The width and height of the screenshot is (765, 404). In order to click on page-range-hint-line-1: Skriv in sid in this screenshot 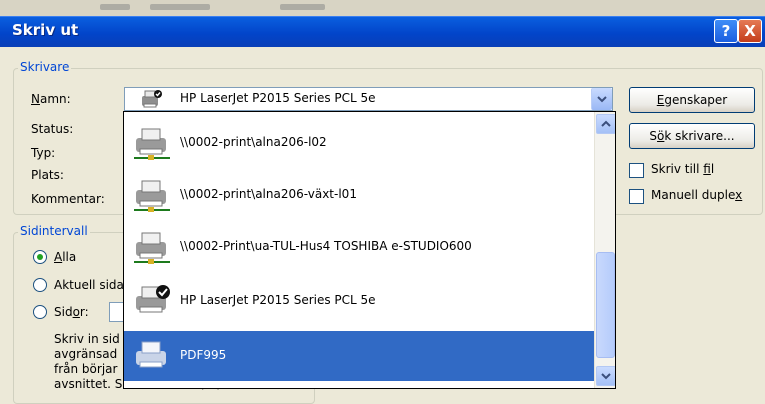, I will do `click(87, 339)`.